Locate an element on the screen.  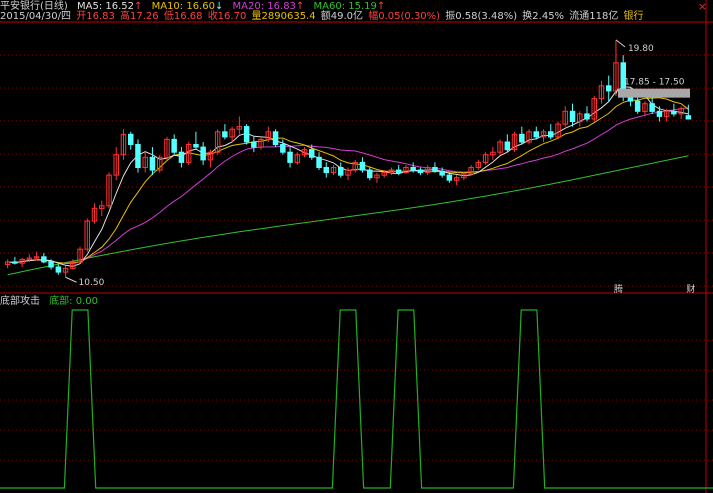
event-marker: 财 is located at coordinates (690, 289).